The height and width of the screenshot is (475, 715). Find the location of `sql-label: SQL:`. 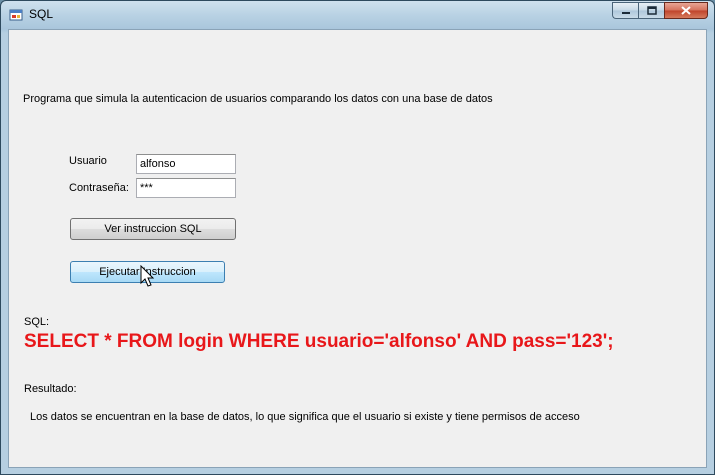

sql-label: SQL: is located at coordinates (37, 322).